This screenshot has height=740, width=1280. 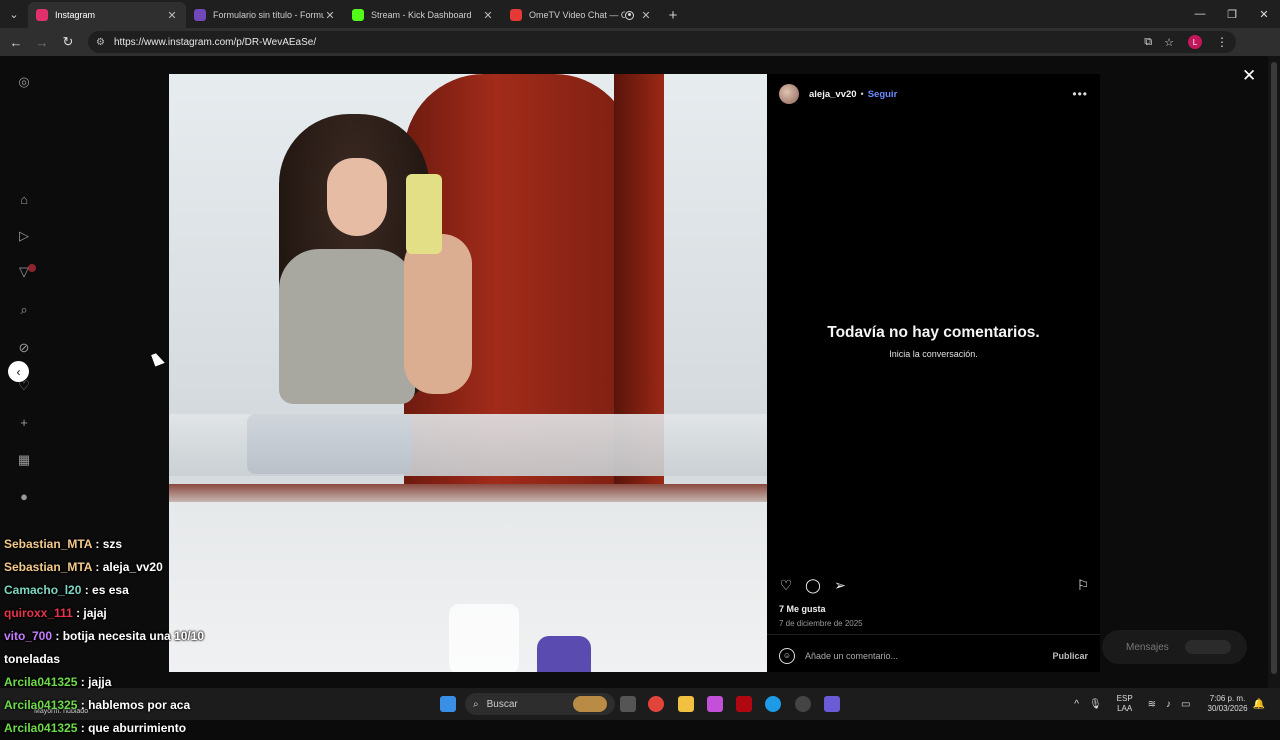 What do you see at coordinates (802, 609) in the screenshot?
I see `likes-count: 7 Me gusta` at bounding box center [802, 609].